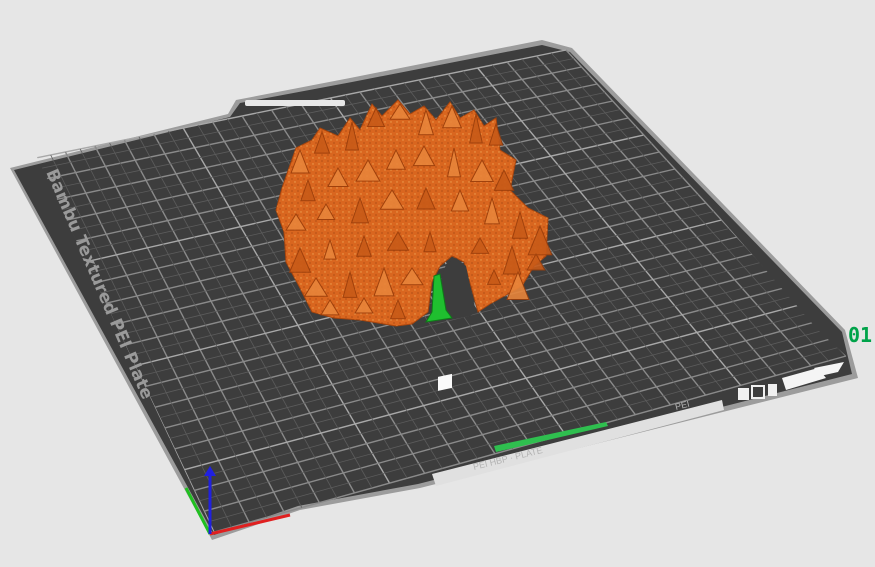 The width and height of the screenshot is (875, 567). I want to click on filament-spool-icon, so click(743, 394).